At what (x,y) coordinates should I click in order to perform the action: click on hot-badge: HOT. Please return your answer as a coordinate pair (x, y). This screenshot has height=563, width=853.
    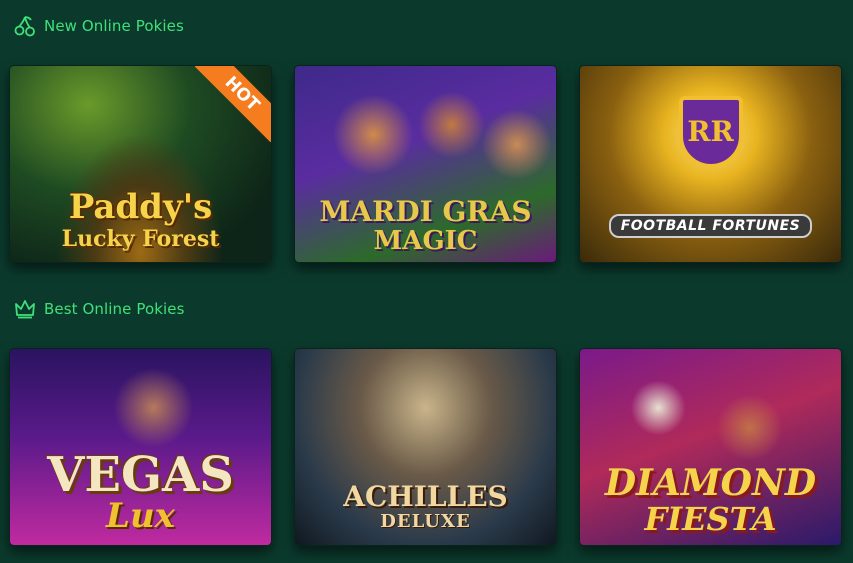
    Looking at the image, I should click on (233, 104).